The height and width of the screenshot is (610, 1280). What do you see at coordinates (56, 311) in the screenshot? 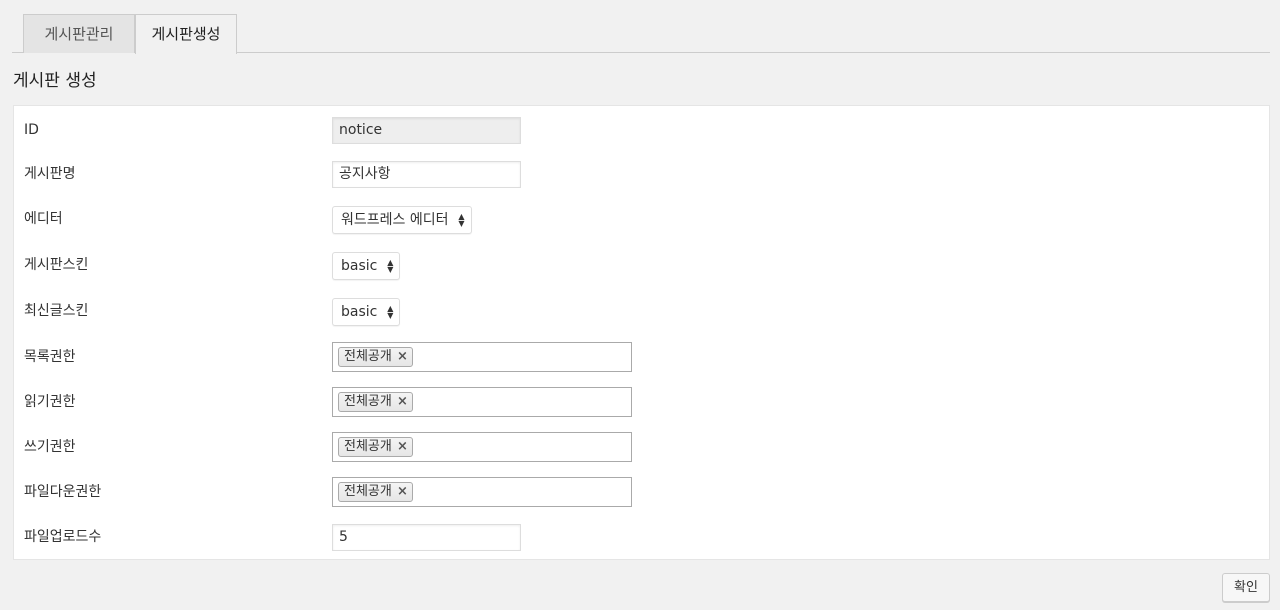
I see `latest-skin-label: 최신글스킨` at bounding box center [56, 311].